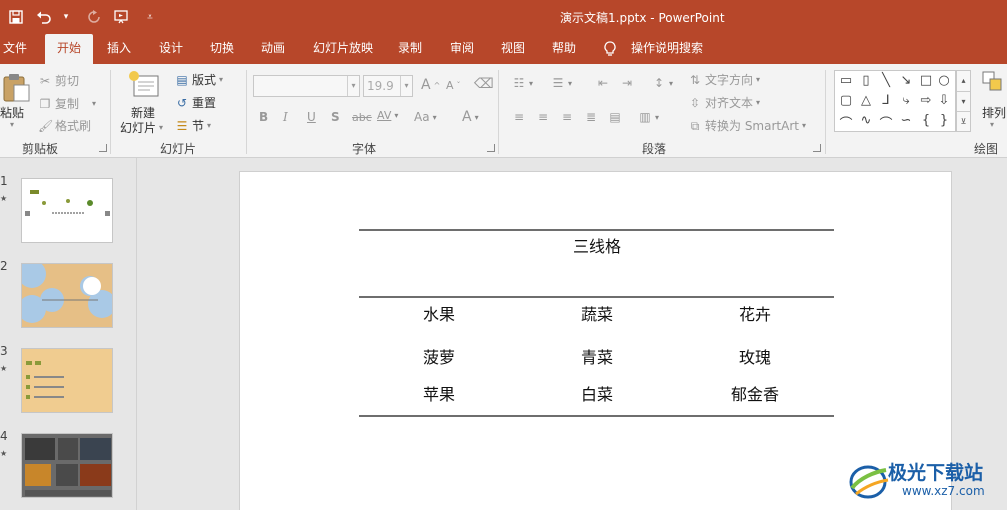 The height and width of the screenshot is (510, 1007). I want to click on underline-button: U, so click(311, 117).